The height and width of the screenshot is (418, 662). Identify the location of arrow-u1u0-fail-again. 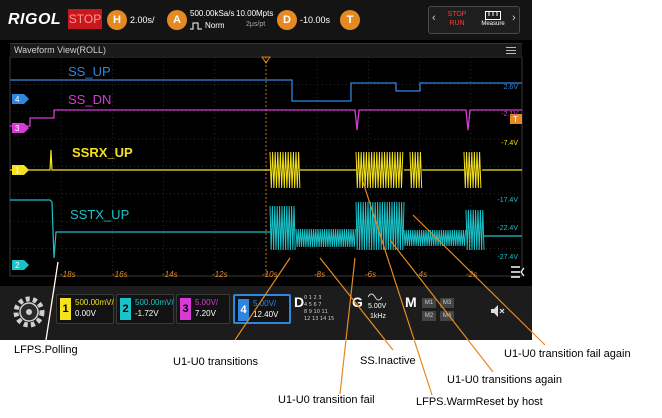
(479, 280).